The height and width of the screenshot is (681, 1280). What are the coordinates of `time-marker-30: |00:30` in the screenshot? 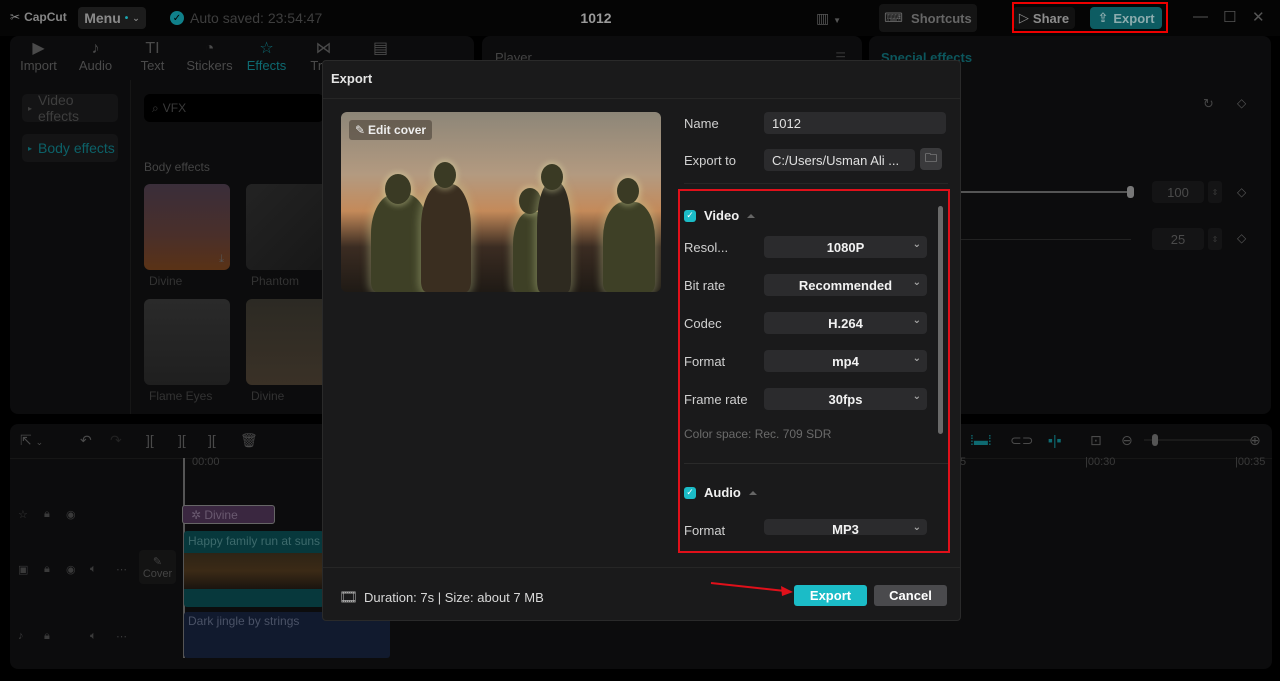 It's located at (1100, 462).